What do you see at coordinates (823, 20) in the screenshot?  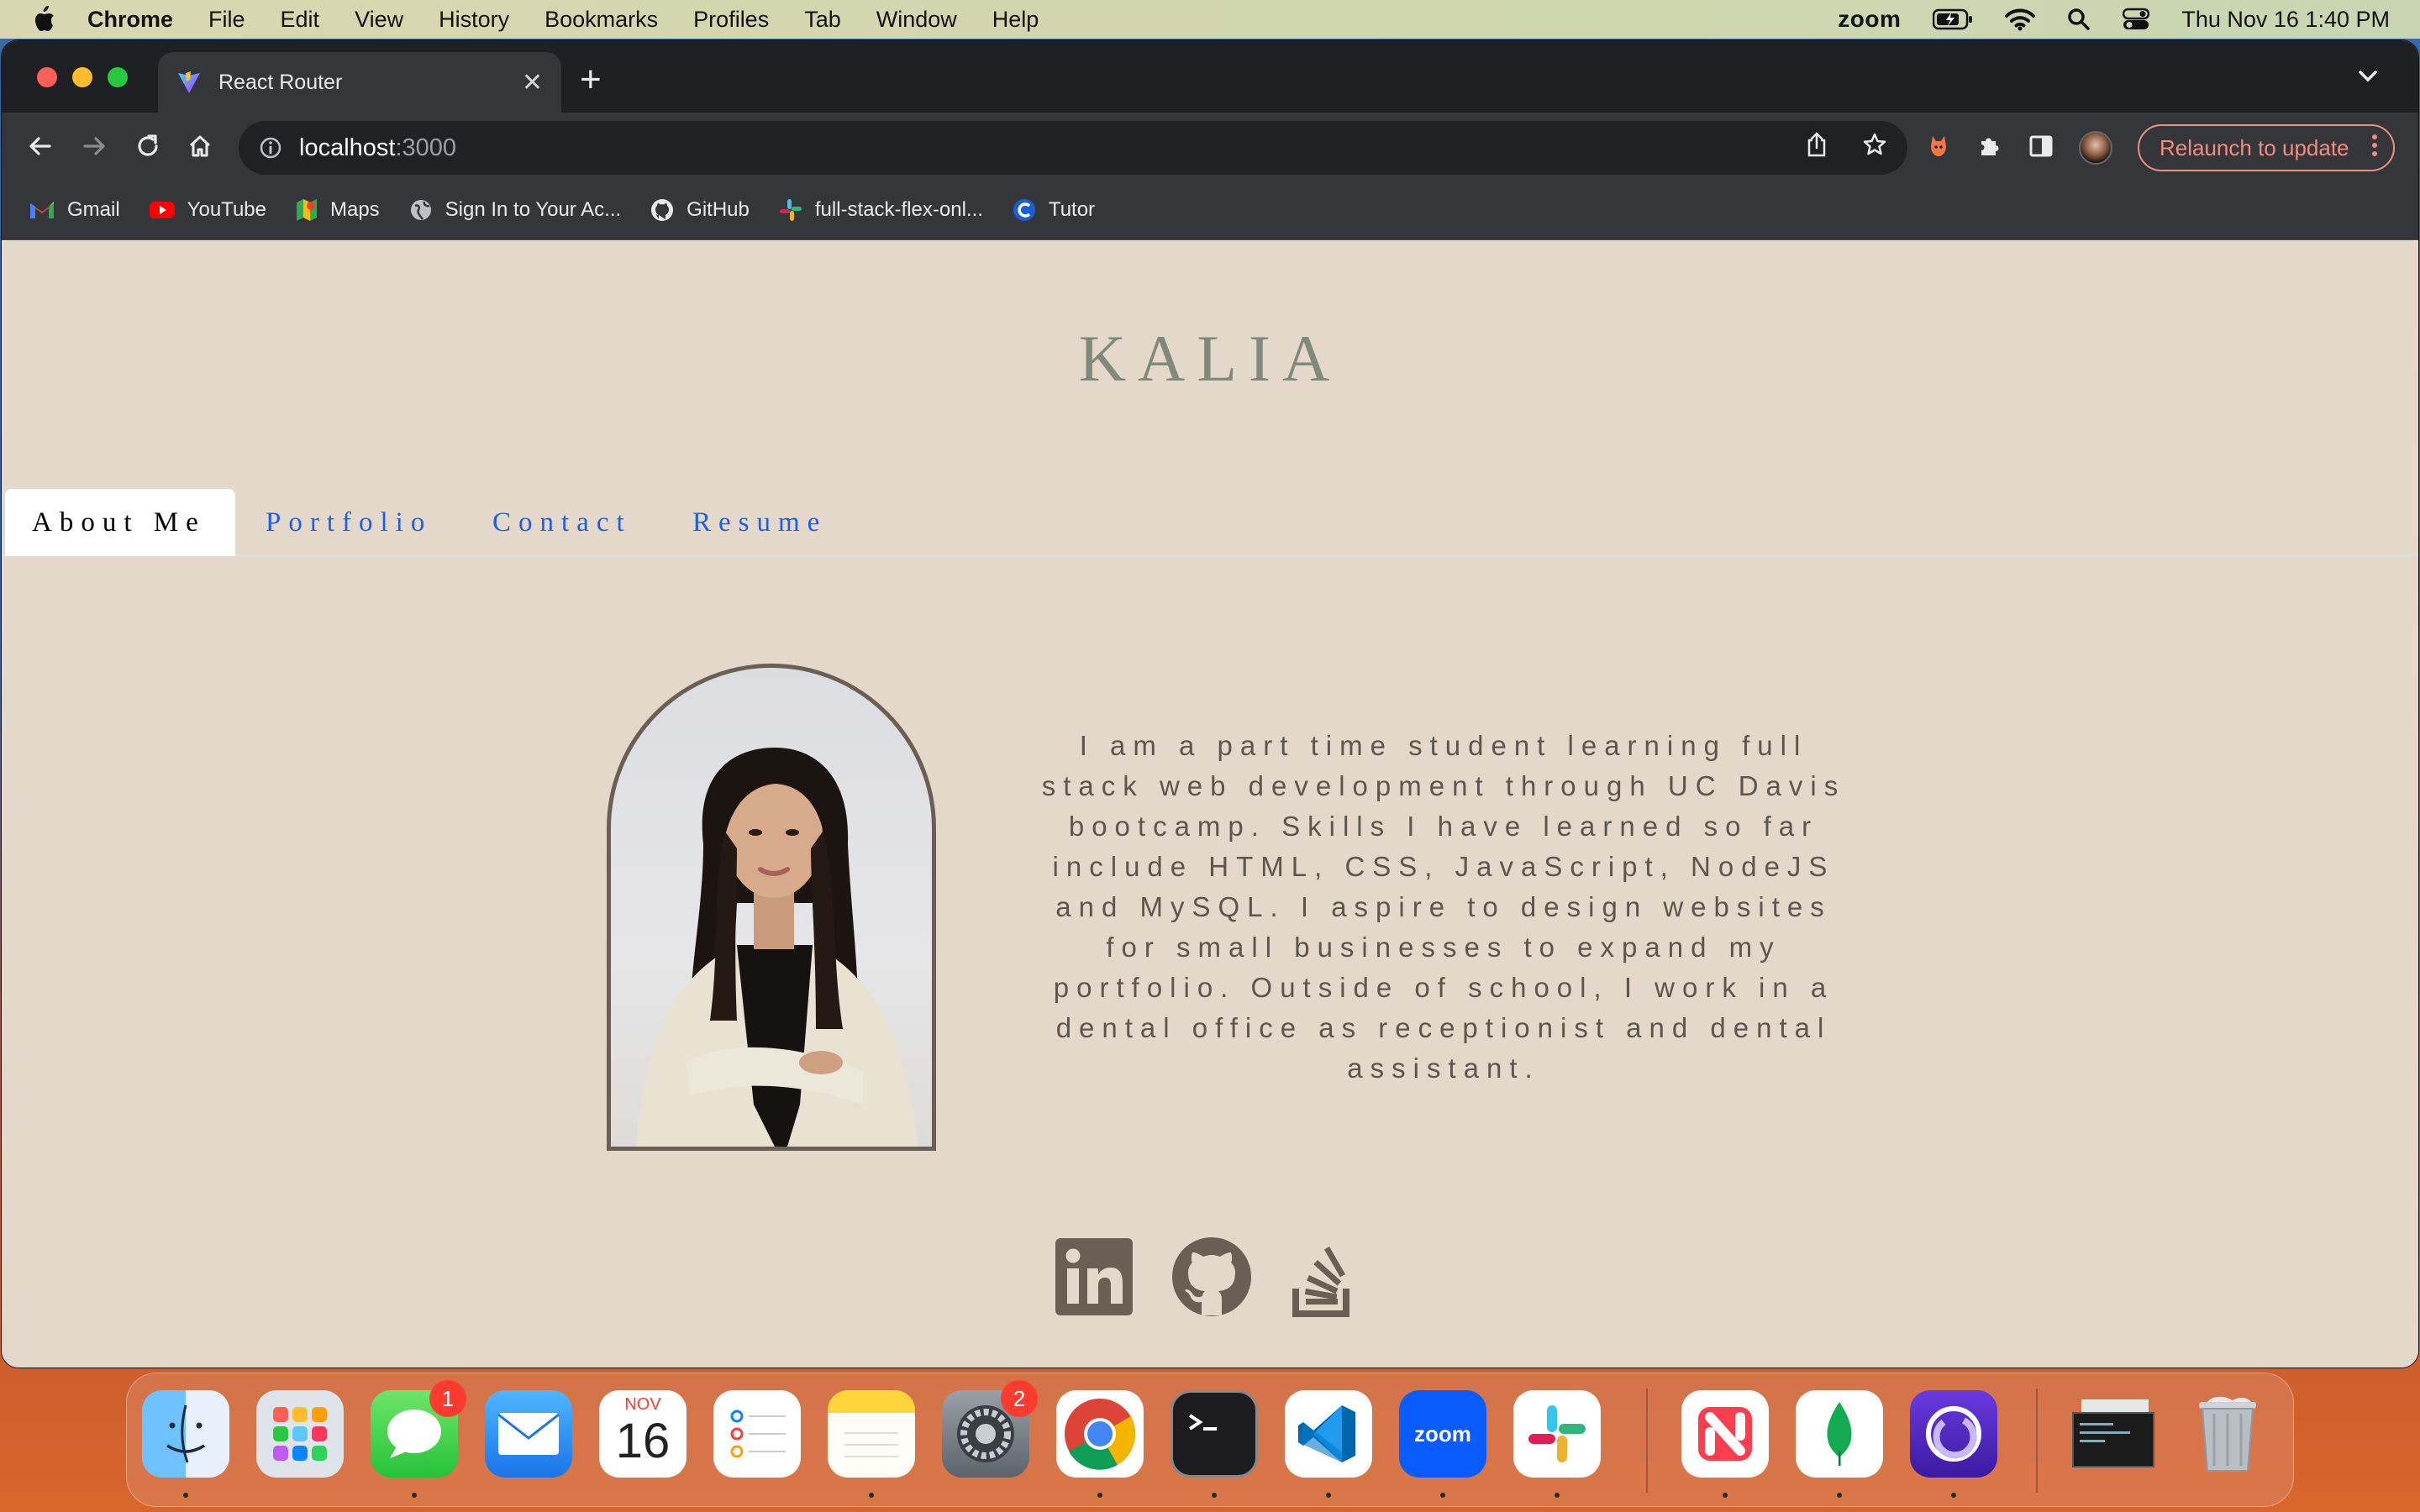 I see `menu-tab: Tab` at bounding box center [823, 20].